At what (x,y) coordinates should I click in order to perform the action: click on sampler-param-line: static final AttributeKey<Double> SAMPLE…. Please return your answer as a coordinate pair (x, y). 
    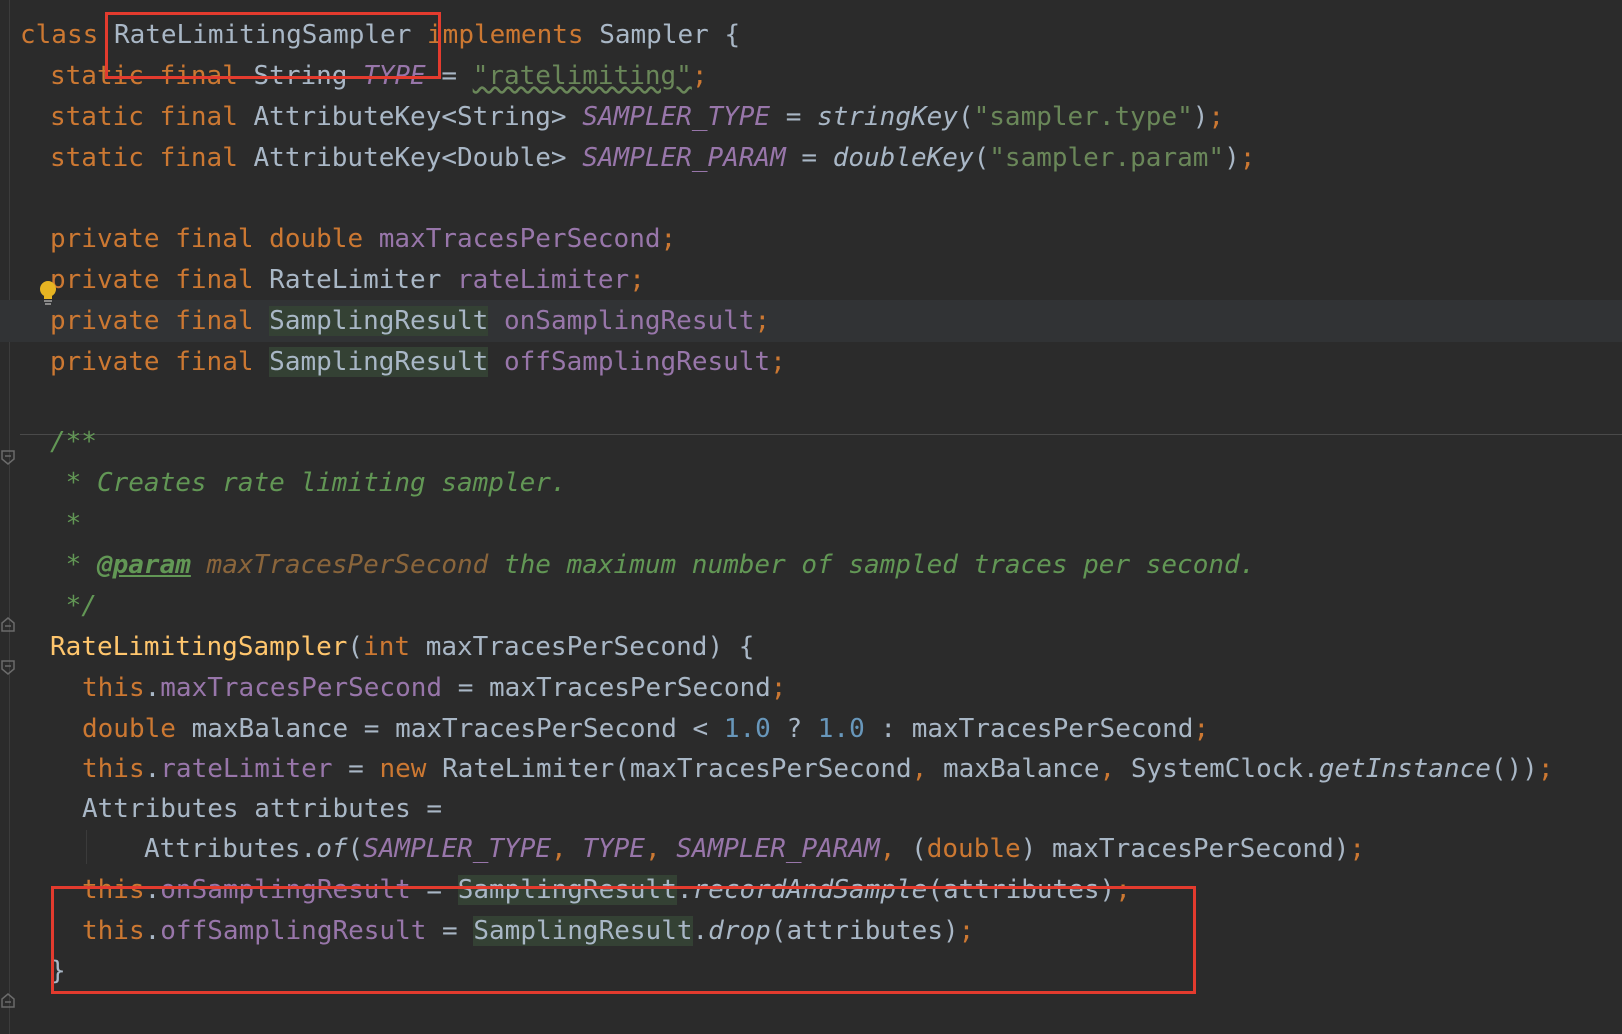
    Looking at the image, I should click on (652, 158).